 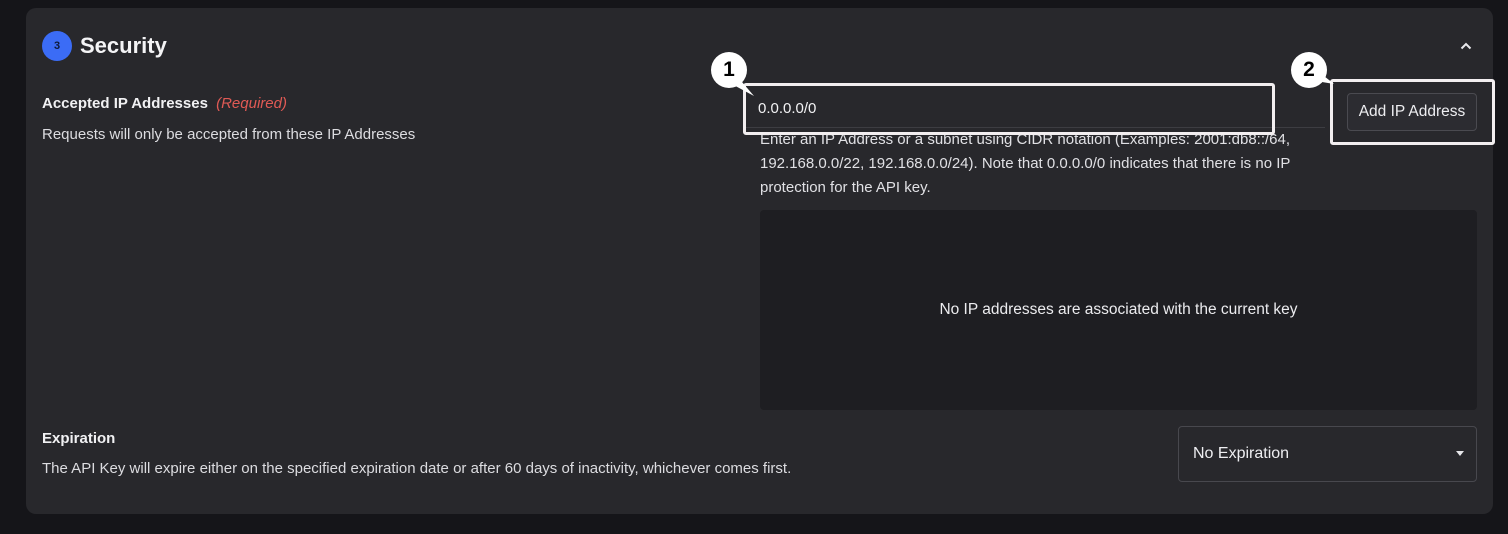 I want to click on chevron-up-icon, so click(x=1466, y=46).